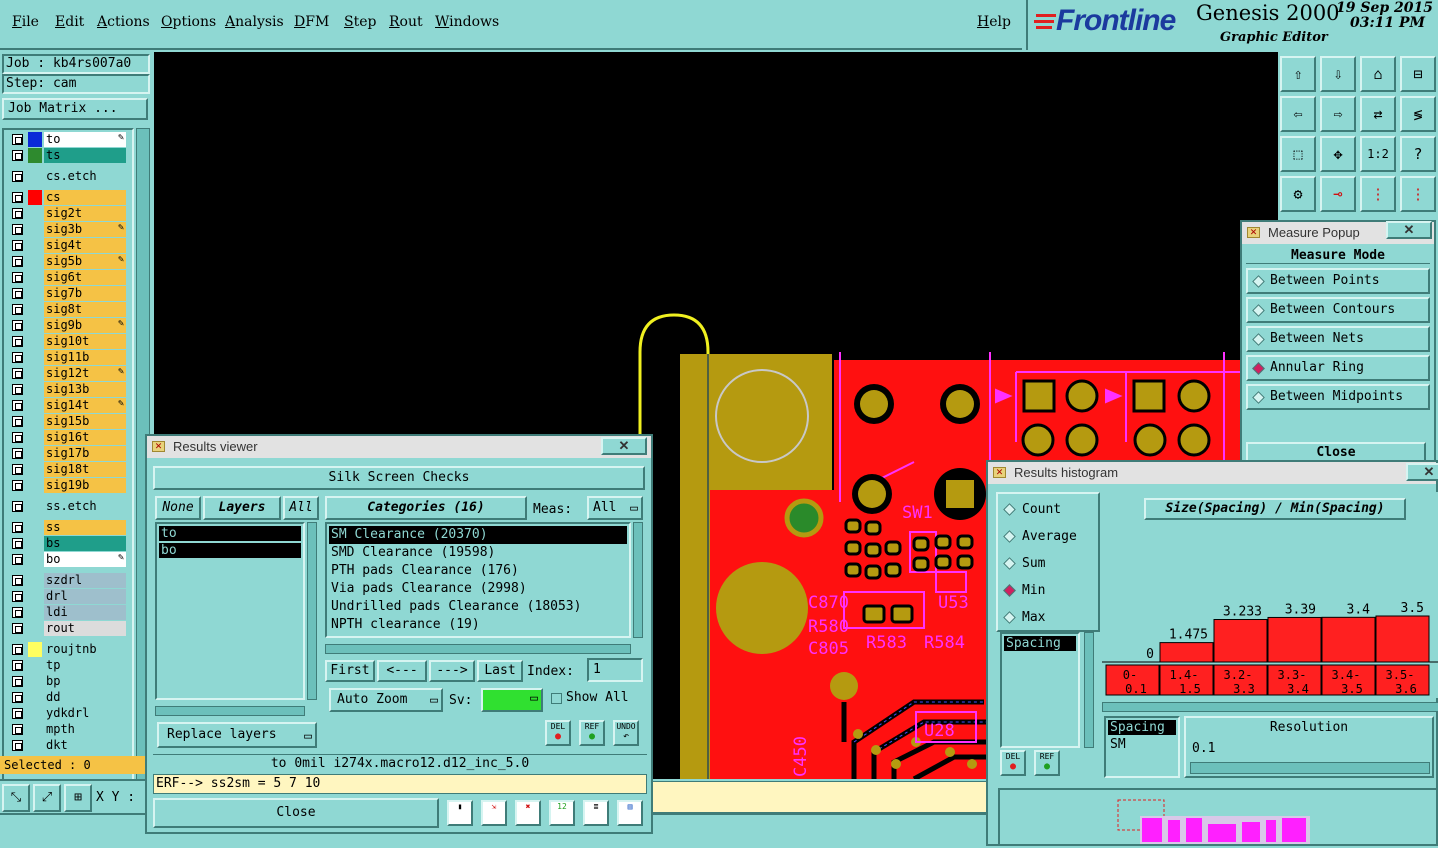  I want to click on next-button: --->, so click(452, 671).